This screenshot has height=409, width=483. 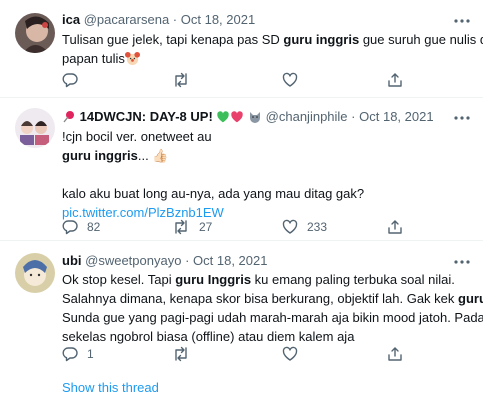 What do you see at coordinates (72, 260) in the screenshot?
I see `display-name: ubi` at bounding box center [72, 260].